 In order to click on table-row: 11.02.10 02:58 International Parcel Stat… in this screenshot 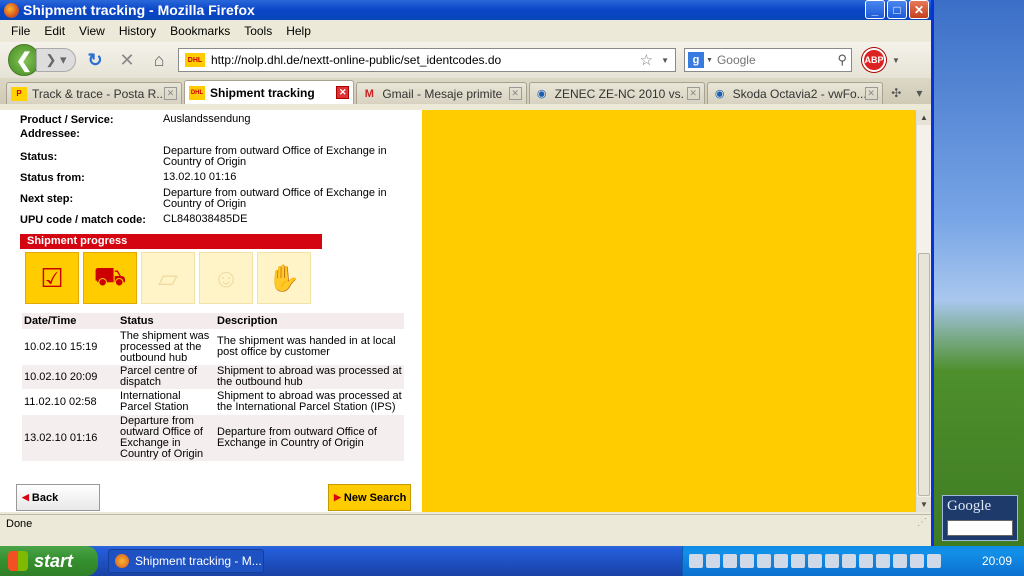, I will do `click(213, 402)`.